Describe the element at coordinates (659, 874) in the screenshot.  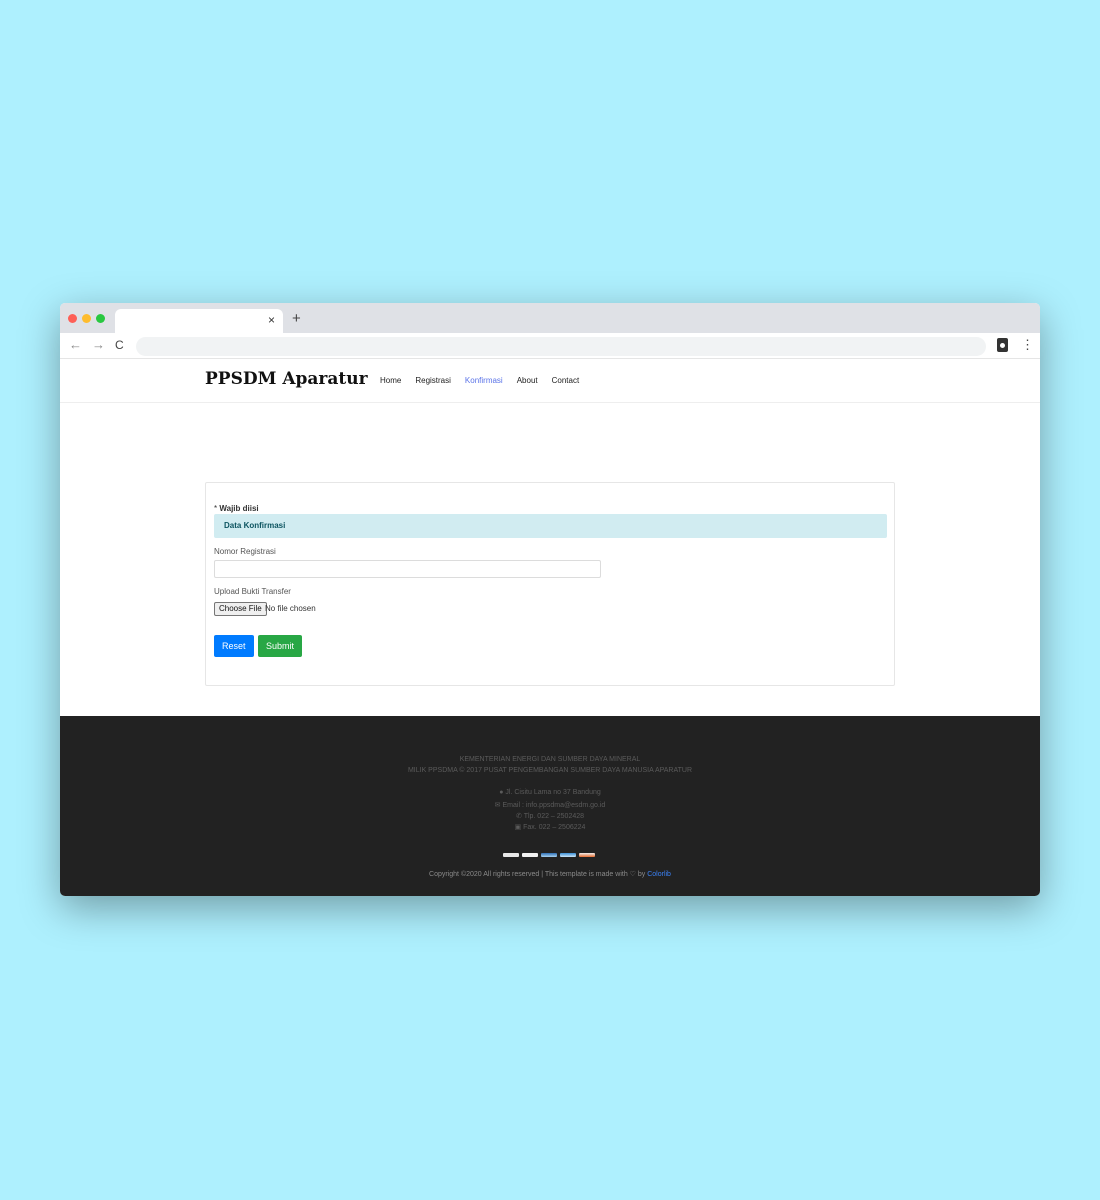
I see `colorlib-link: Colorlib` at that location.